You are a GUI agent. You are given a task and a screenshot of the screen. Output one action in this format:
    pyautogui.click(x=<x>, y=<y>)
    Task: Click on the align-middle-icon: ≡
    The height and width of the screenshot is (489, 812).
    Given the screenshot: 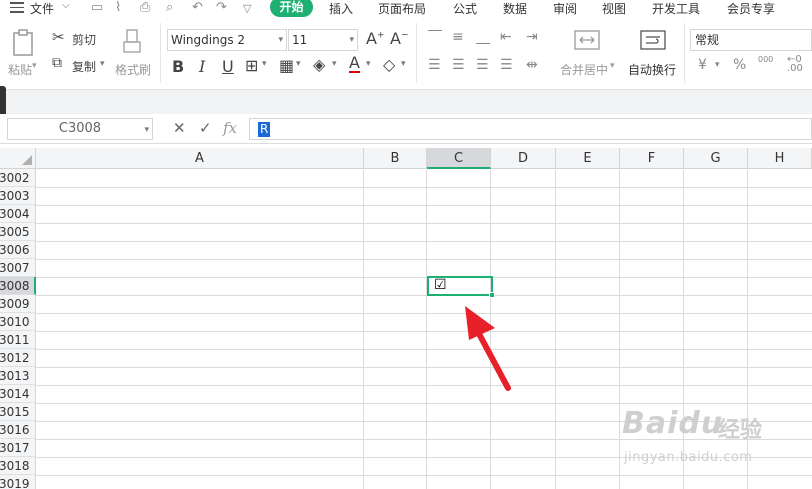 What is the action you would take?
    pyautogui.click(x=458, y=37)
    